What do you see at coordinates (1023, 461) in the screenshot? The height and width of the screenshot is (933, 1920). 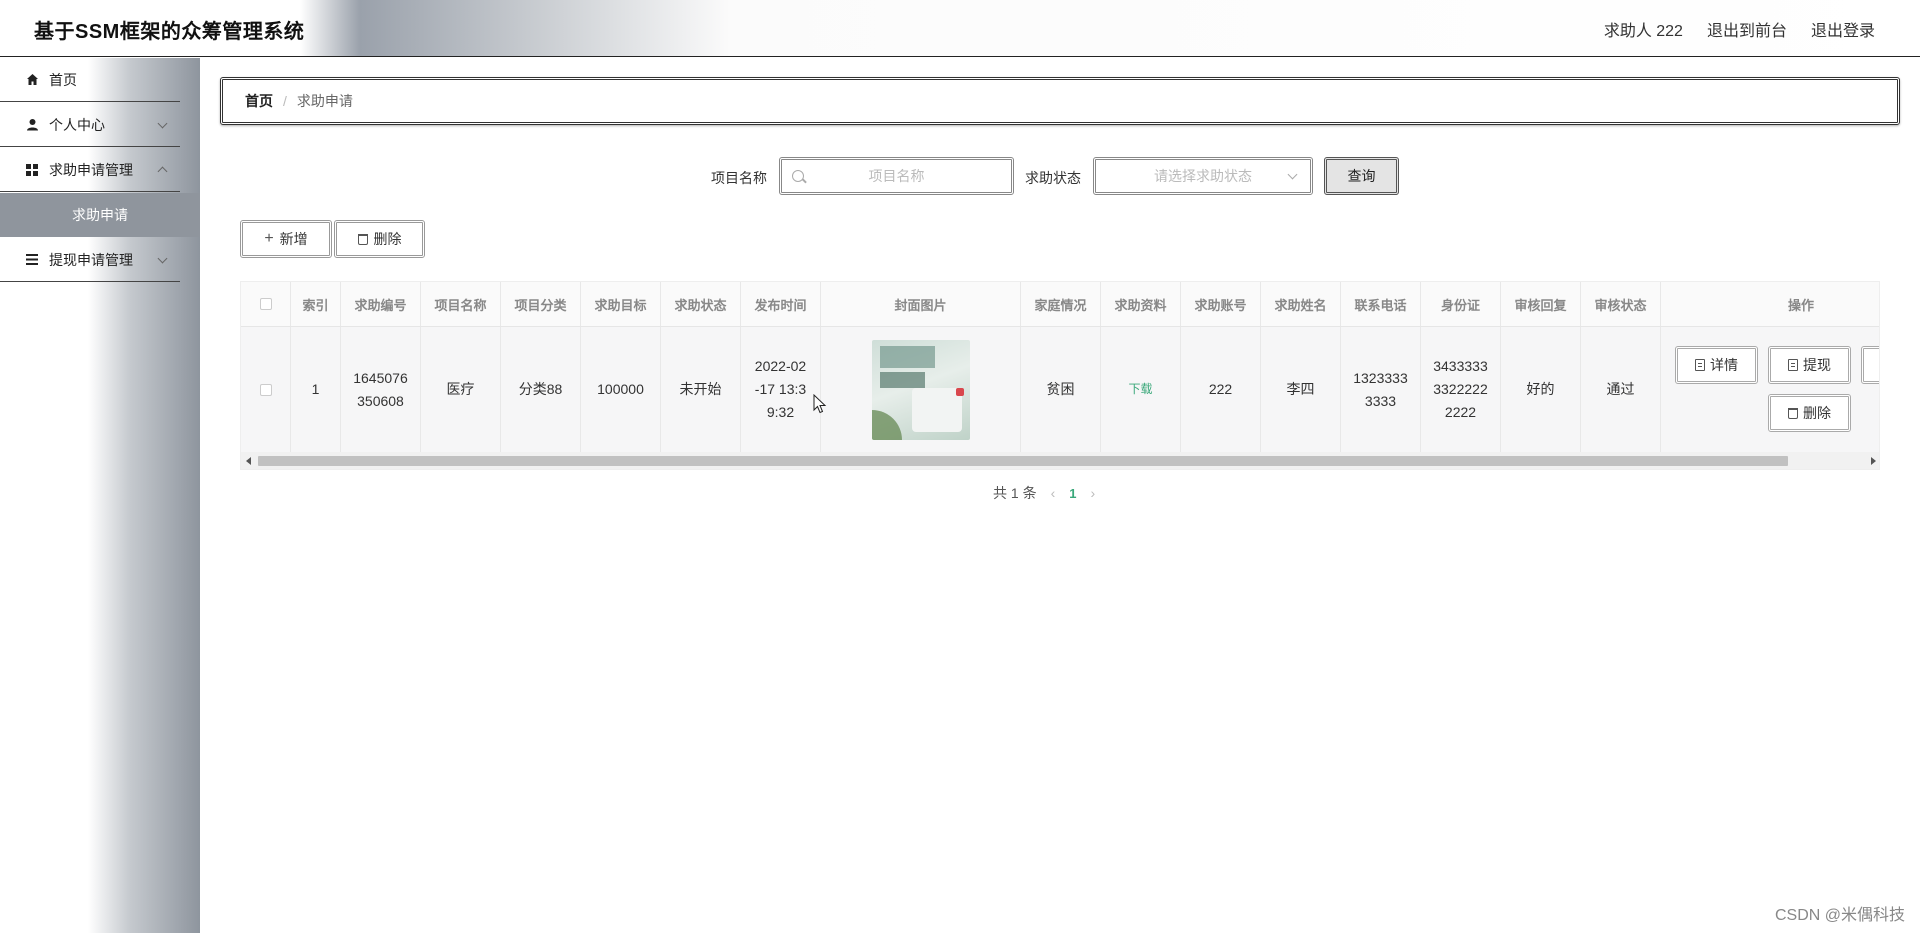 I see `scrollbar-thumb` at bounding box center [1023, 461].